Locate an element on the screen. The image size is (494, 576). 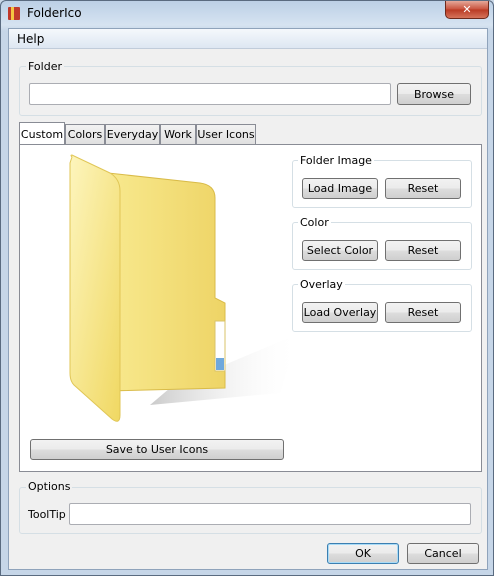
tooltip-label: ToolTip is located at coordinates (47, 514).